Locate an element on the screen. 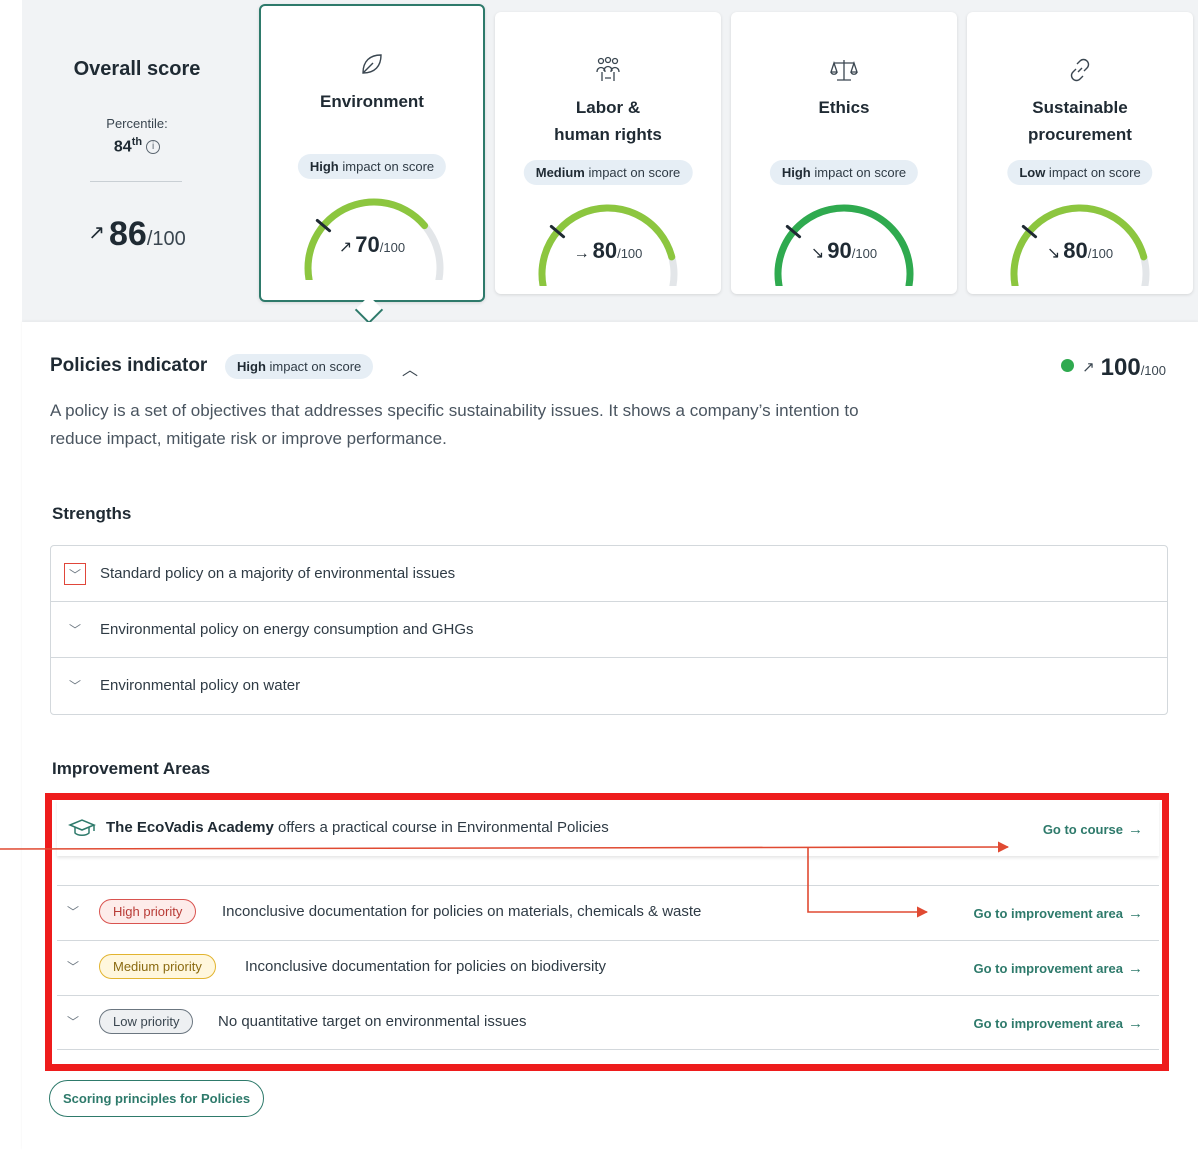 This screenshot has height=1150, width=1198. status-dot is located at coordinates (1068, 365).